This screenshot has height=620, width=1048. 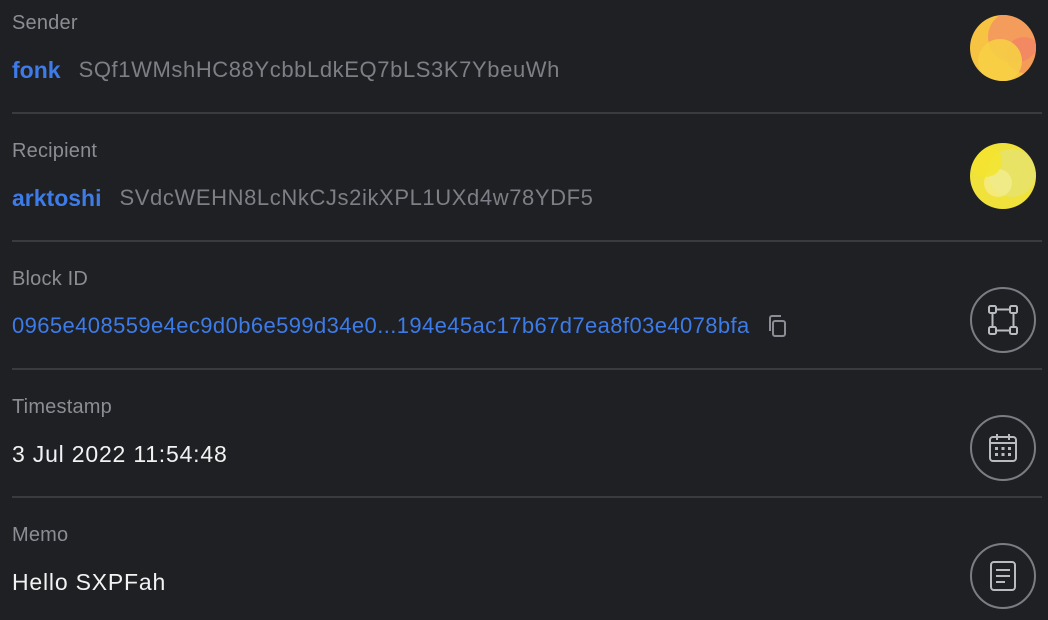 I want to click on sender-value: fonk SQf1WMshHC88YcbbLdkEQ7bLS3K7YbeuWh, so click(x=286, y=70).